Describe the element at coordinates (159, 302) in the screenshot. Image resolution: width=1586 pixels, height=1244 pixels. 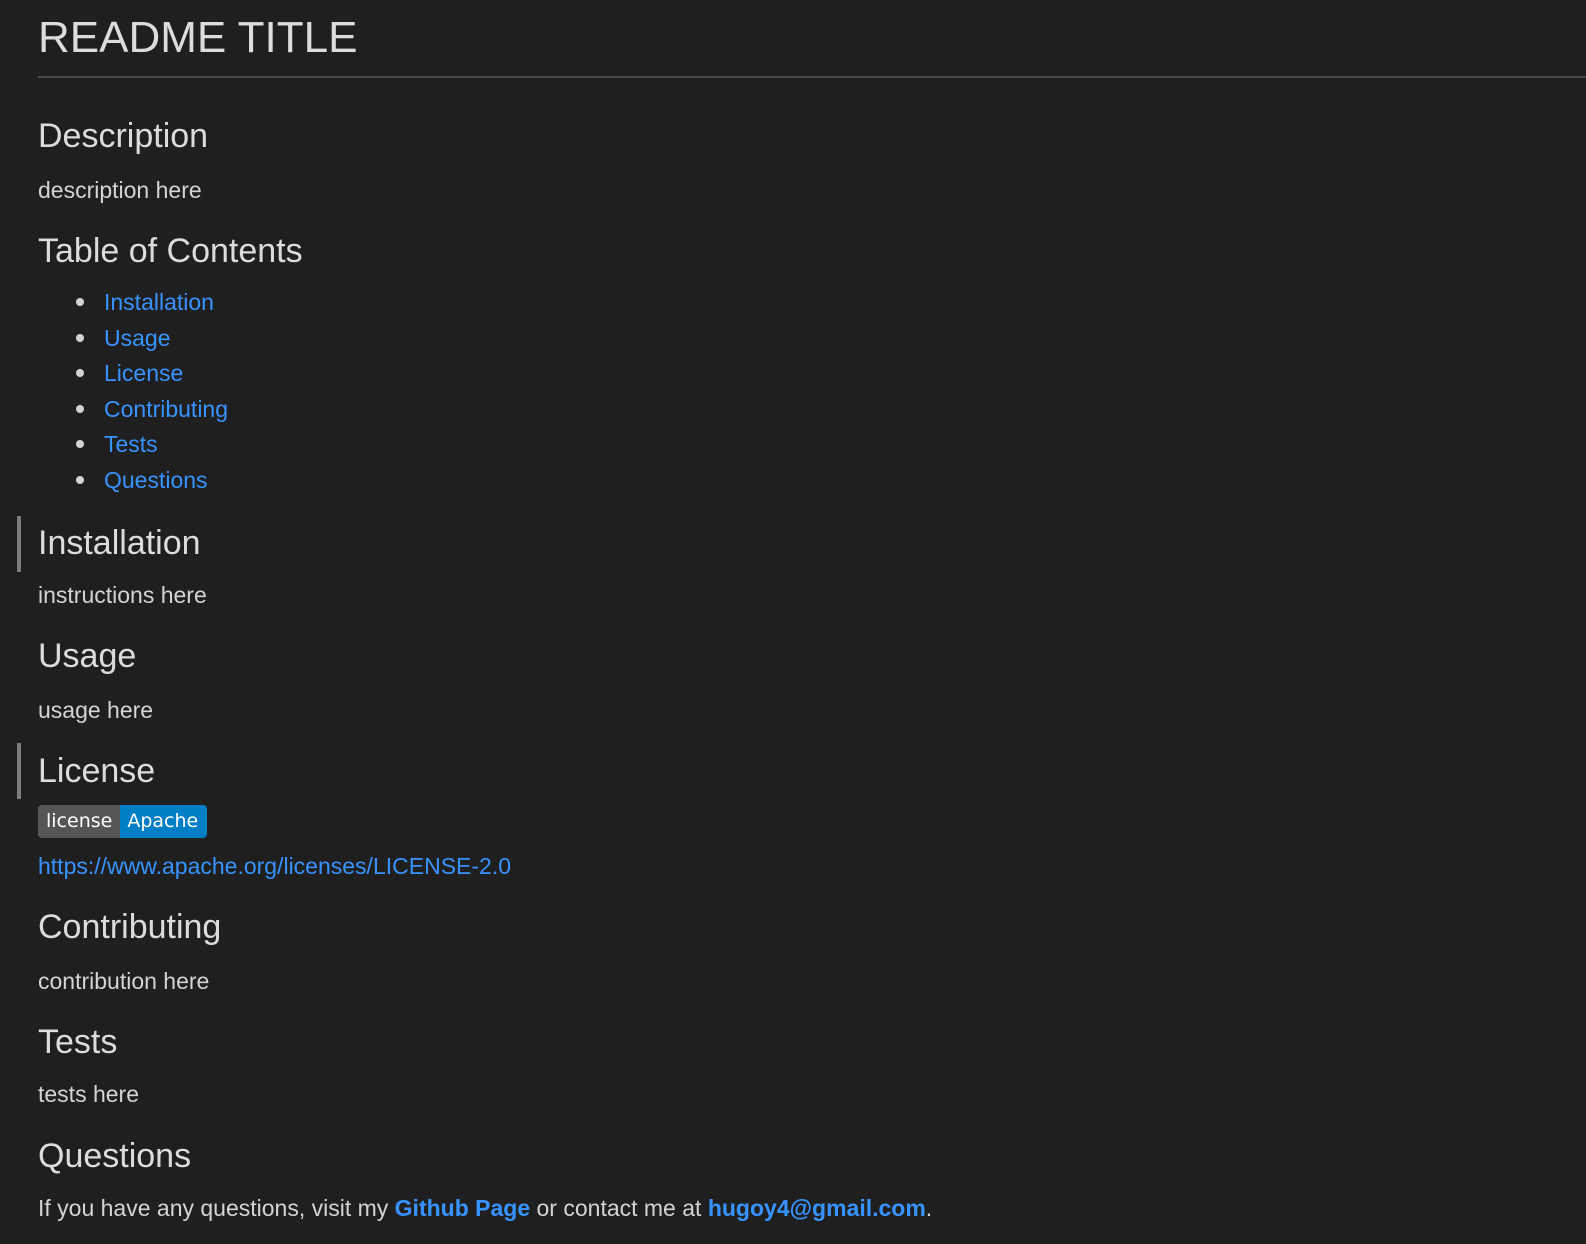
I see `toc-link-installation: Installation` at that location.